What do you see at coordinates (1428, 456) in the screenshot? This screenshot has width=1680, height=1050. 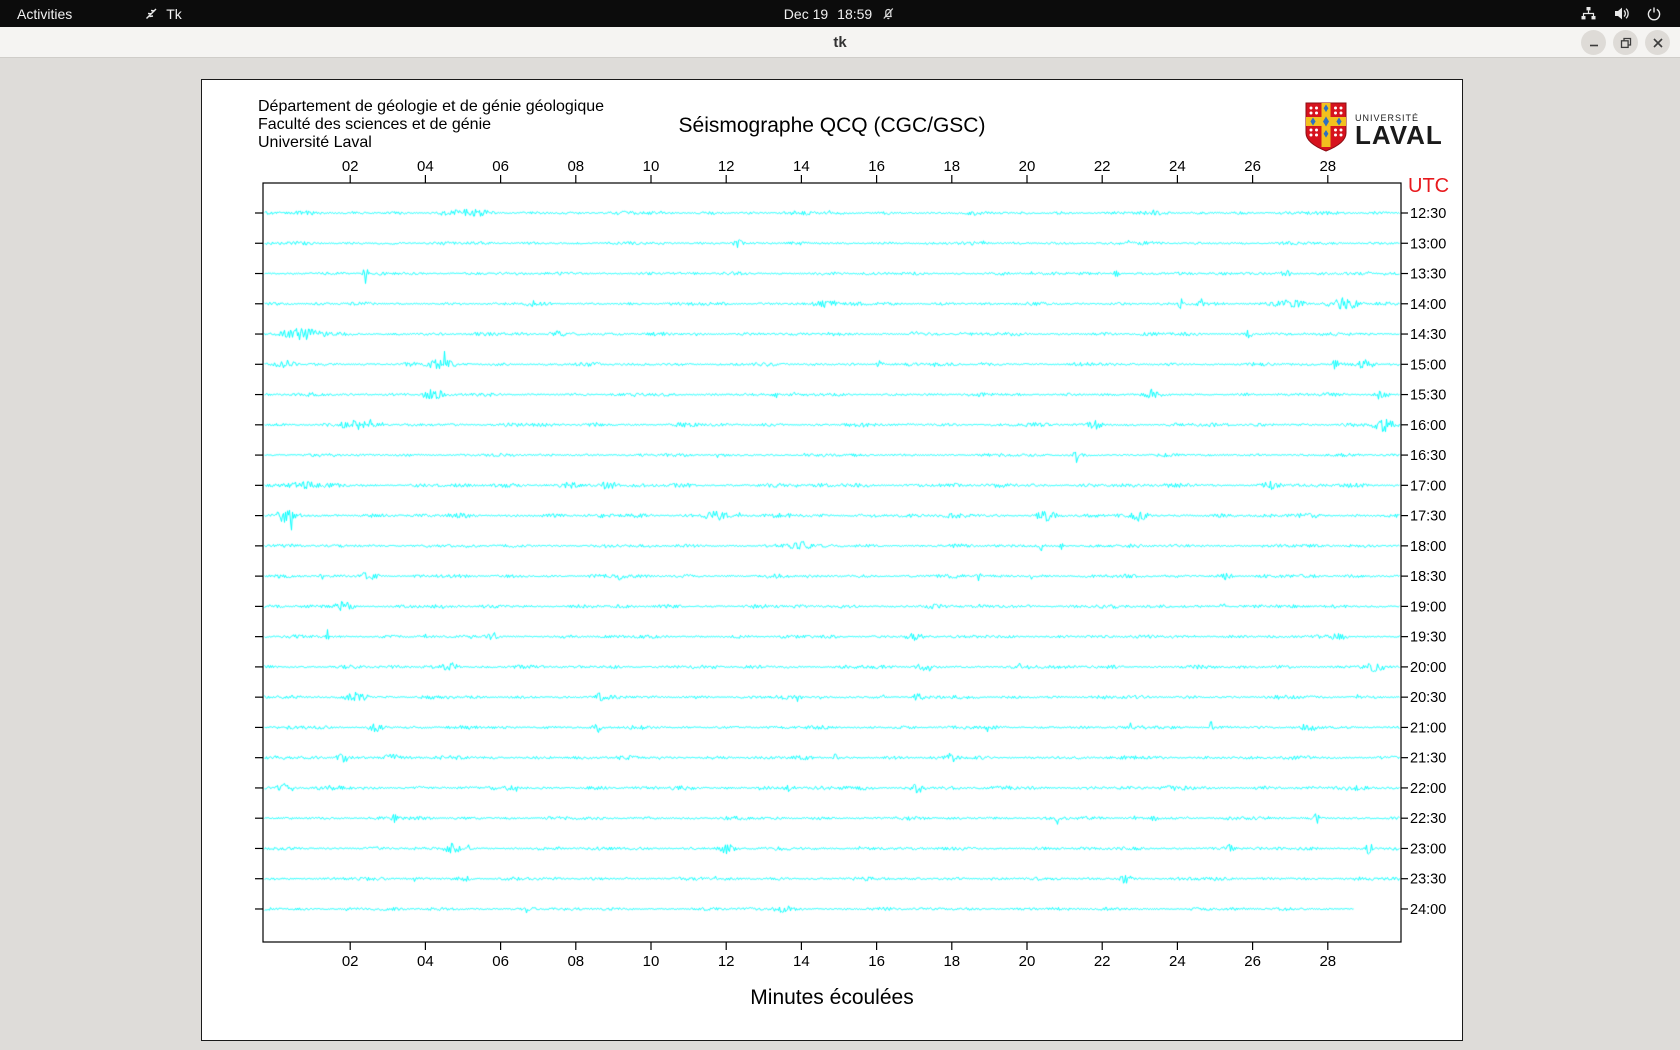 I see `utc-time-label: 16:30` at bounding box center [1428, 456].